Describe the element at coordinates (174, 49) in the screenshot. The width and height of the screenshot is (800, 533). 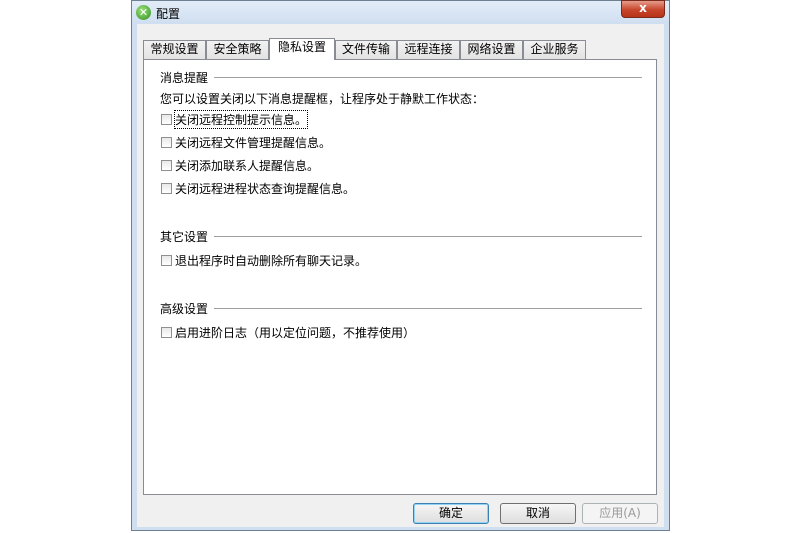
I see `tab-general: 常规设置` at that location.